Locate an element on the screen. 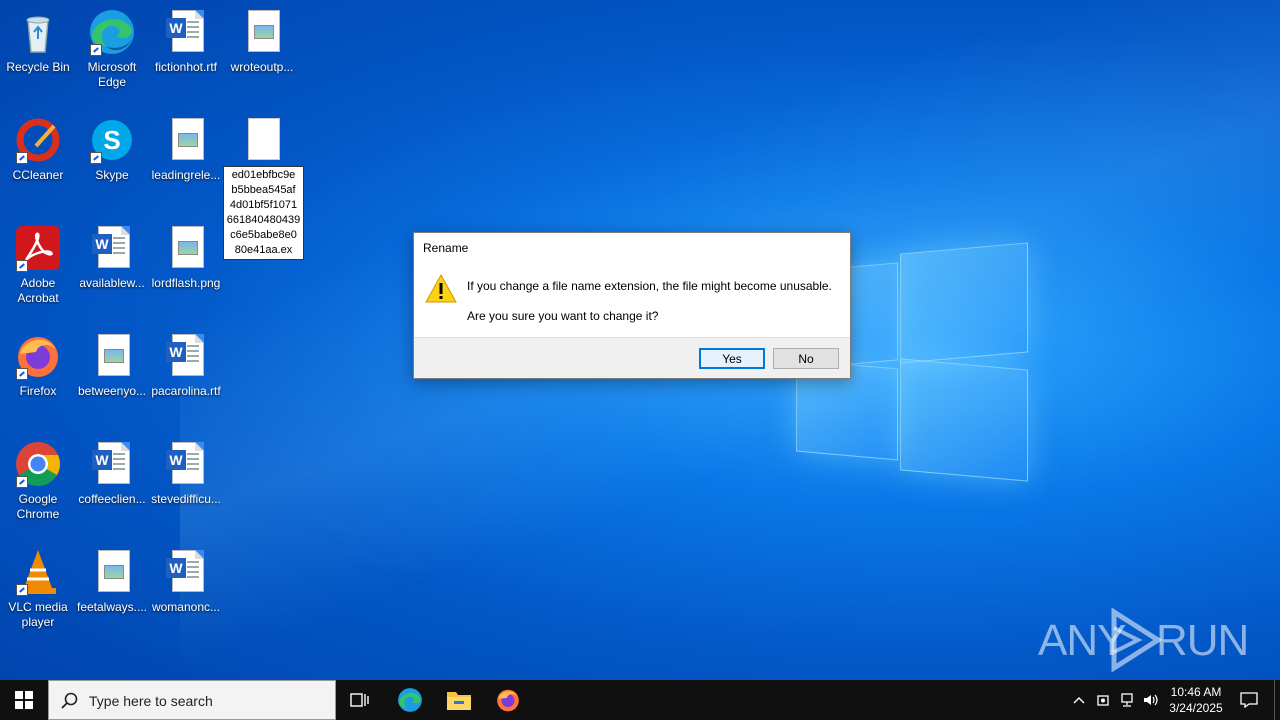 Image resolution: width=1280 pixels, height=720 pixels. icon-label: Google Chrome is located at coordinates (38, 506).